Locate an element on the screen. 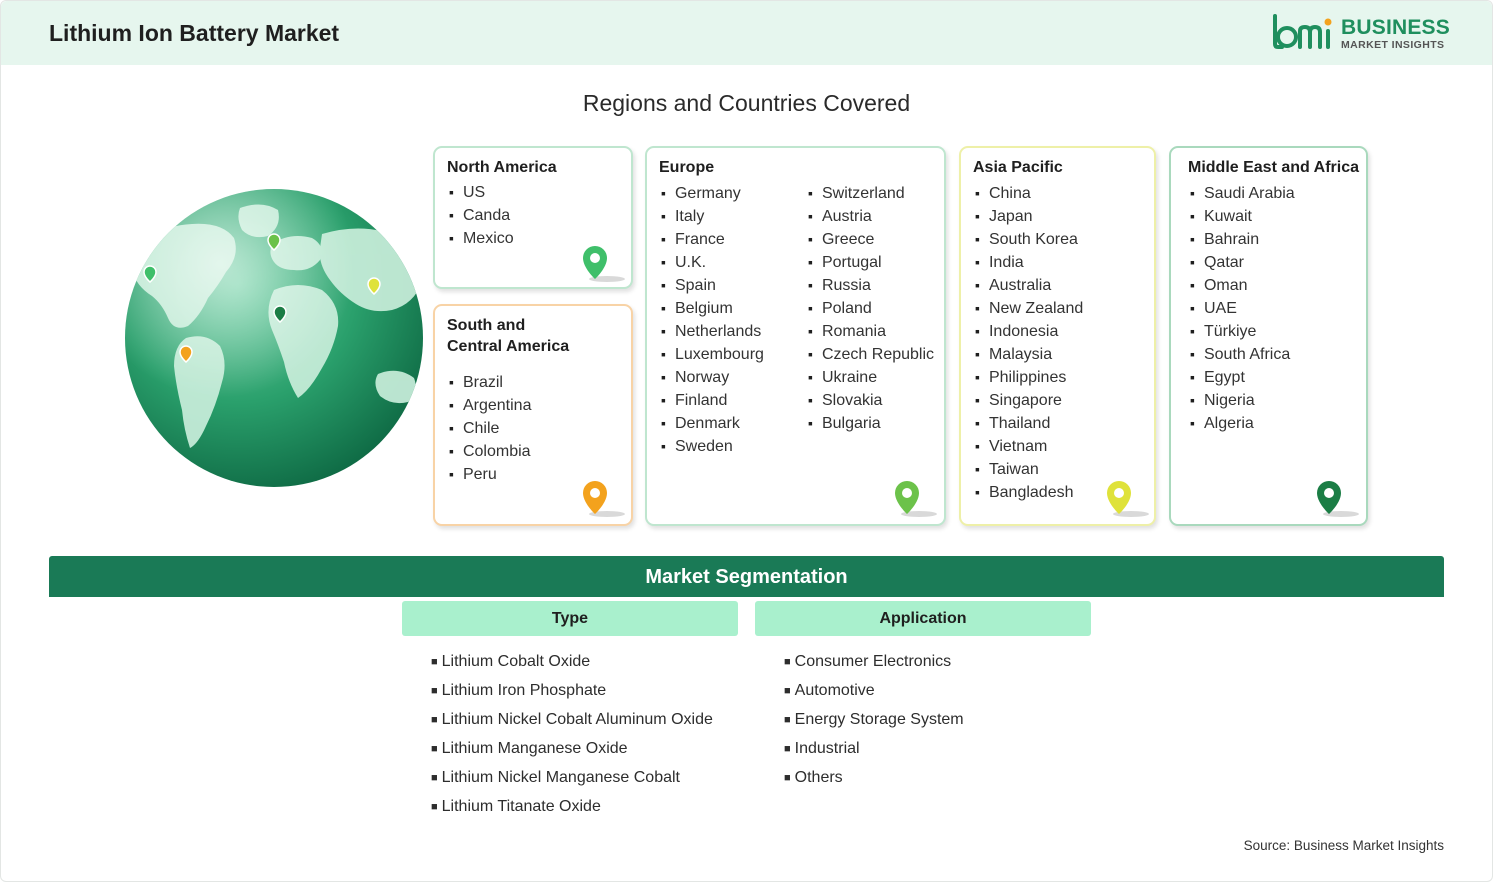  list-item: Malaysia is located at coordinates (1029, 354).